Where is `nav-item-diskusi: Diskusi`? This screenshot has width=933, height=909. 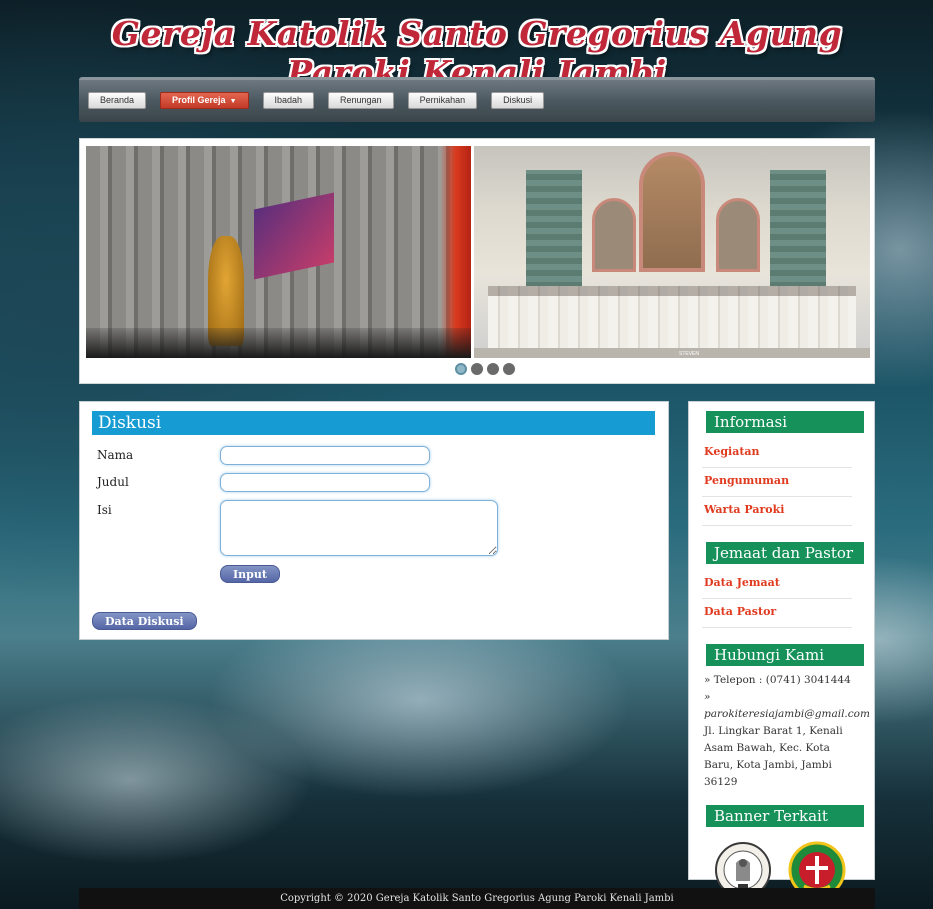
nav-item-diskusi: Diskusi is located at coordinates (518, 100).